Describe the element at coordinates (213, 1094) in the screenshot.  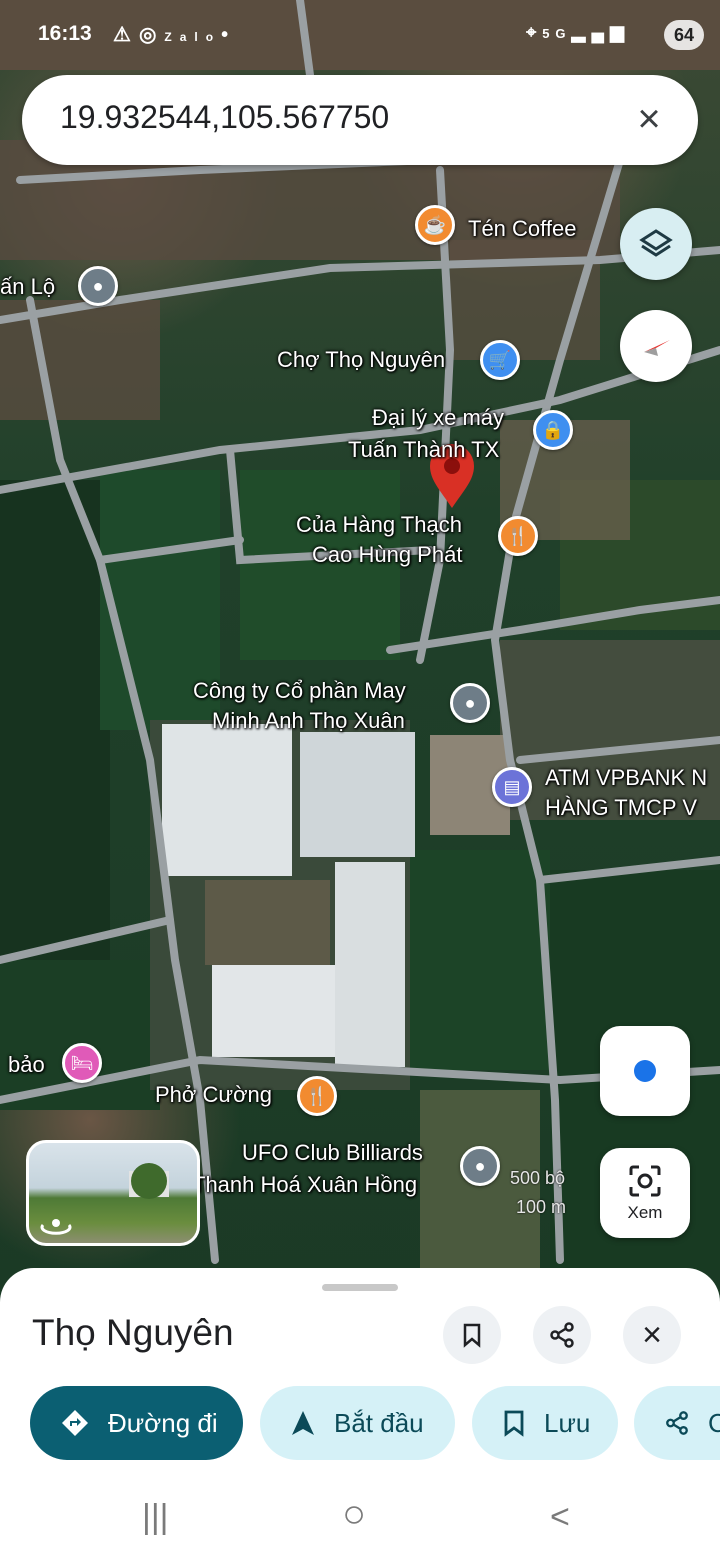
I see `poi-pho-cuong: Phở Cường` at that location.